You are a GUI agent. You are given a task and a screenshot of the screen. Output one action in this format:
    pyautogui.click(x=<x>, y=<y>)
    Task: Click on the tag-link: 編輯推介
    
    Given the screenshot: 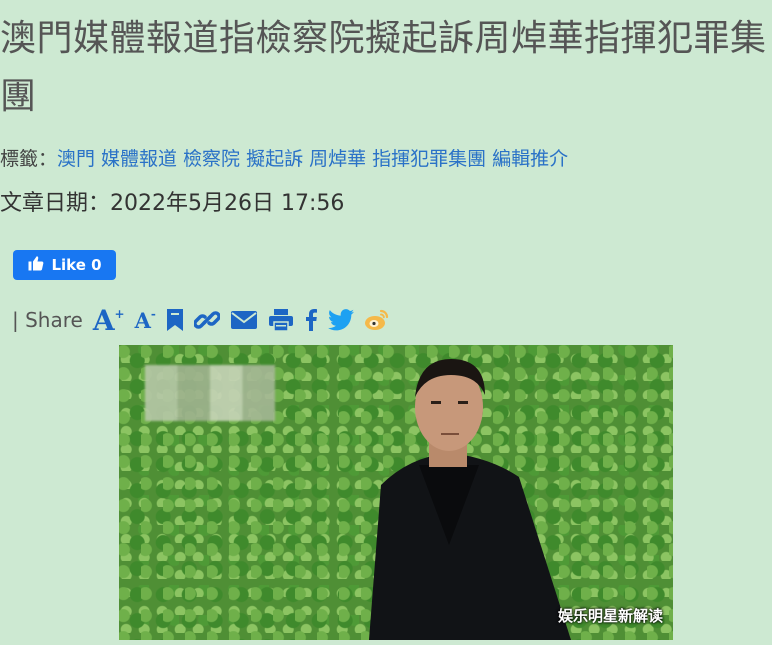 What is the action you would take?
    pyautogui.click(x=530, y=159)
    